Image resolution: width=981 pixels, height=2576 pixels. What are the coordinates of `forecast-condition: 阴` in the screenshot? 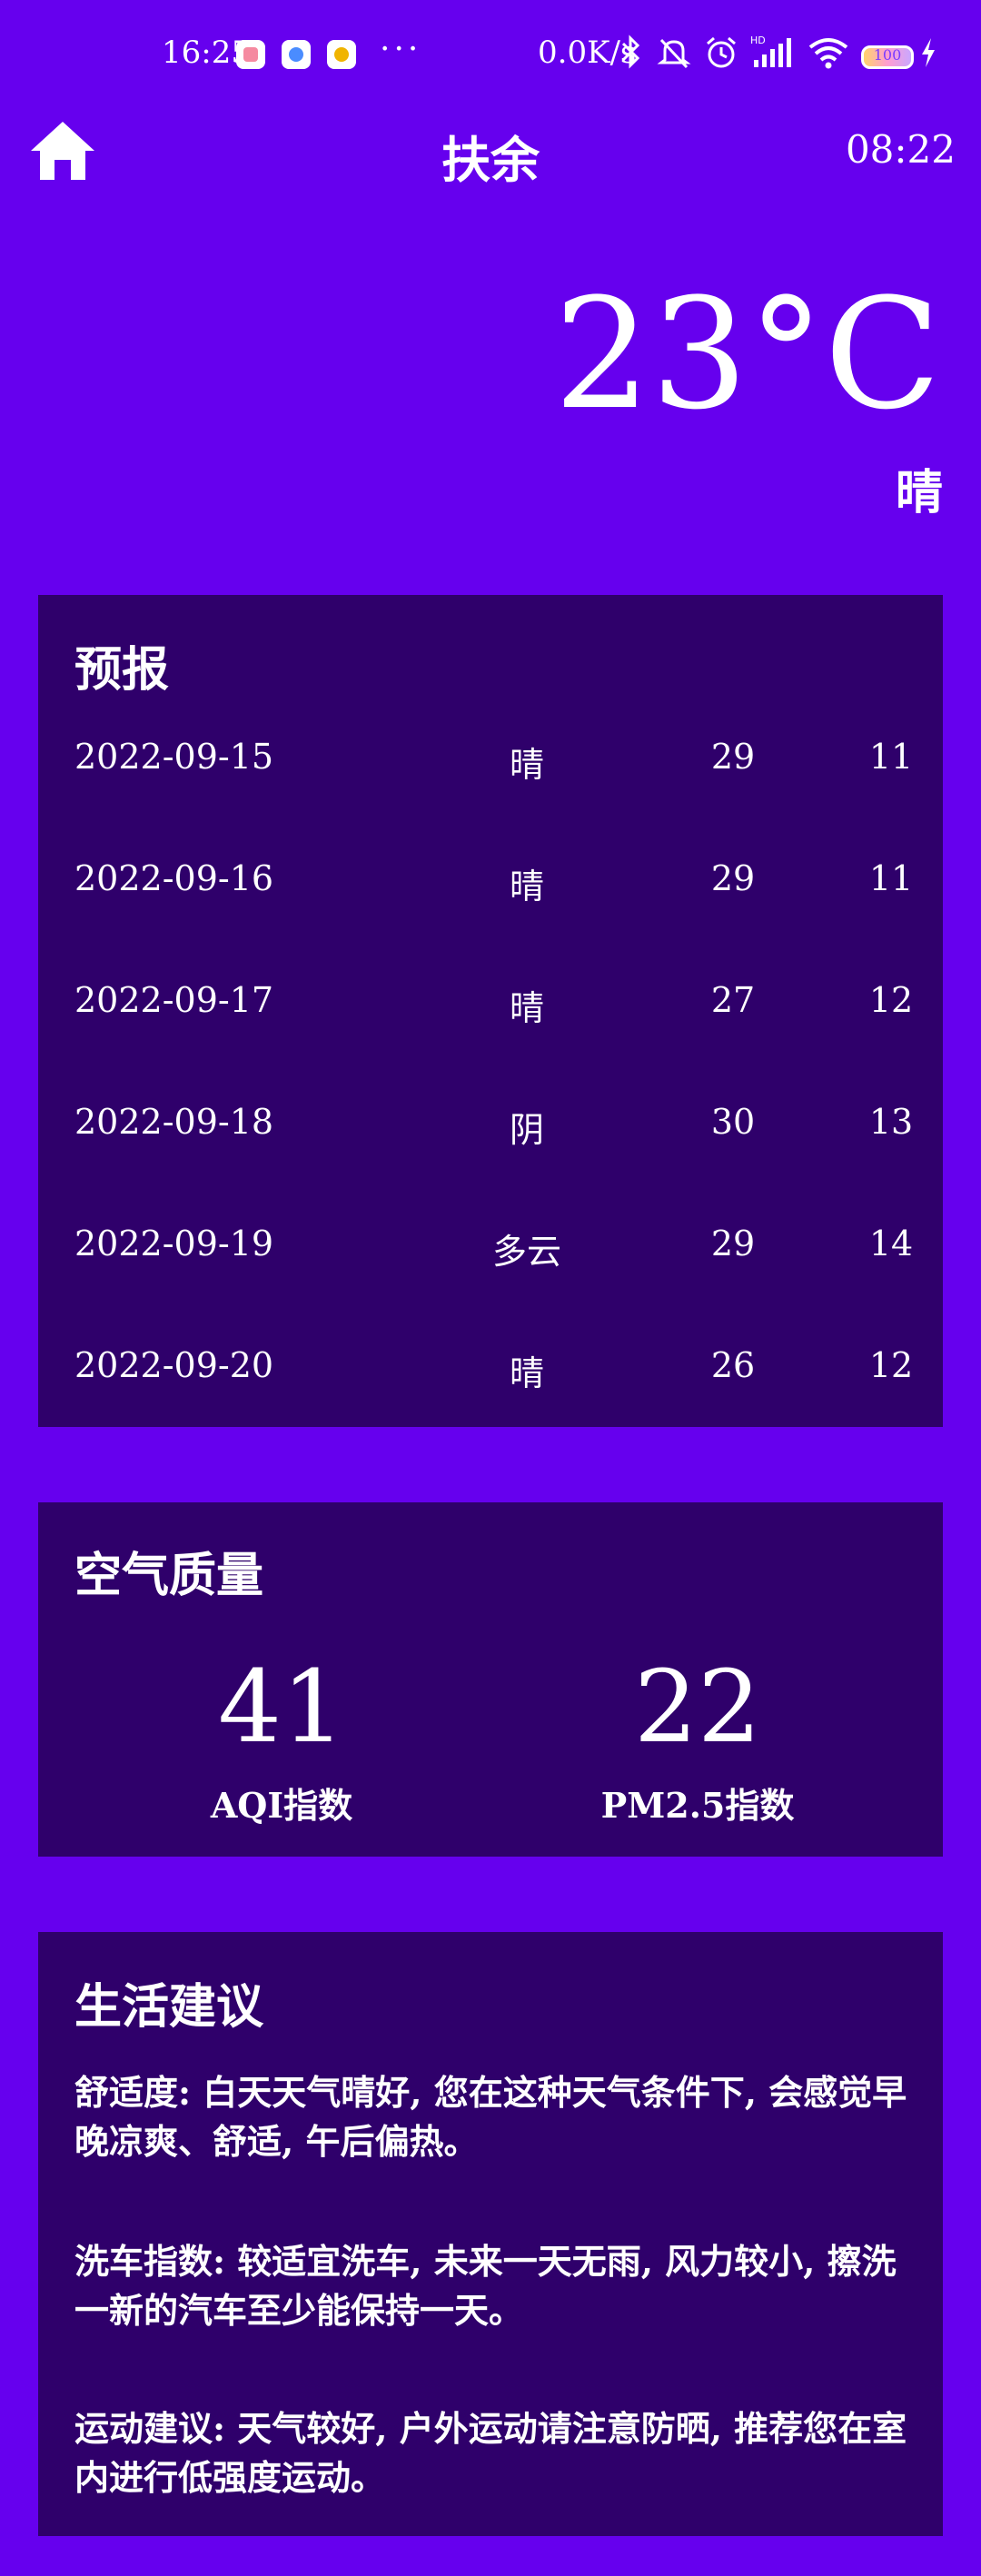 It's located at (526, 1130).